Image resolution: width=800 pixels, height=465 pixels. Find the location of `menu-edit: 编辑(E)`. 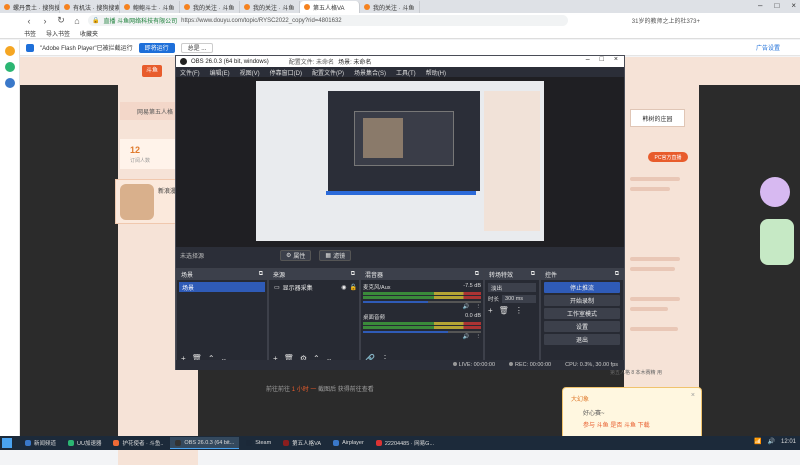

menu-edit: 编辑(E) is located at coordinates (220, 72).